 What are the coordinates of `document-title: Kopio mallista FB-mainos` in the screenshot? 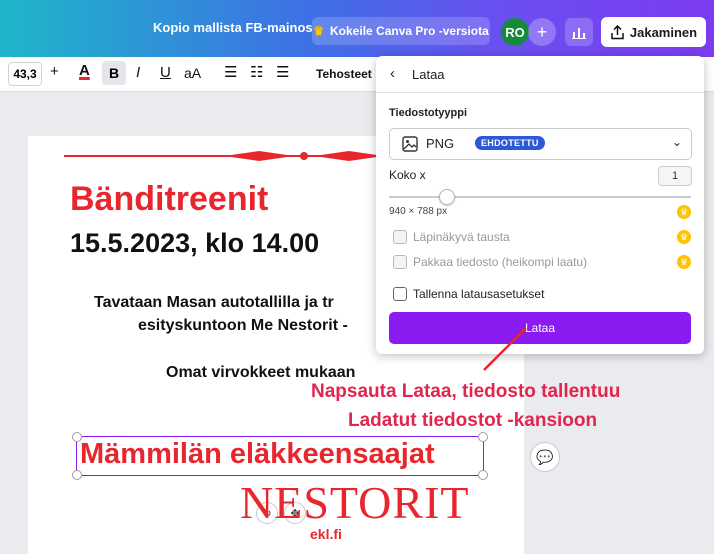 It's located at (233, 27).